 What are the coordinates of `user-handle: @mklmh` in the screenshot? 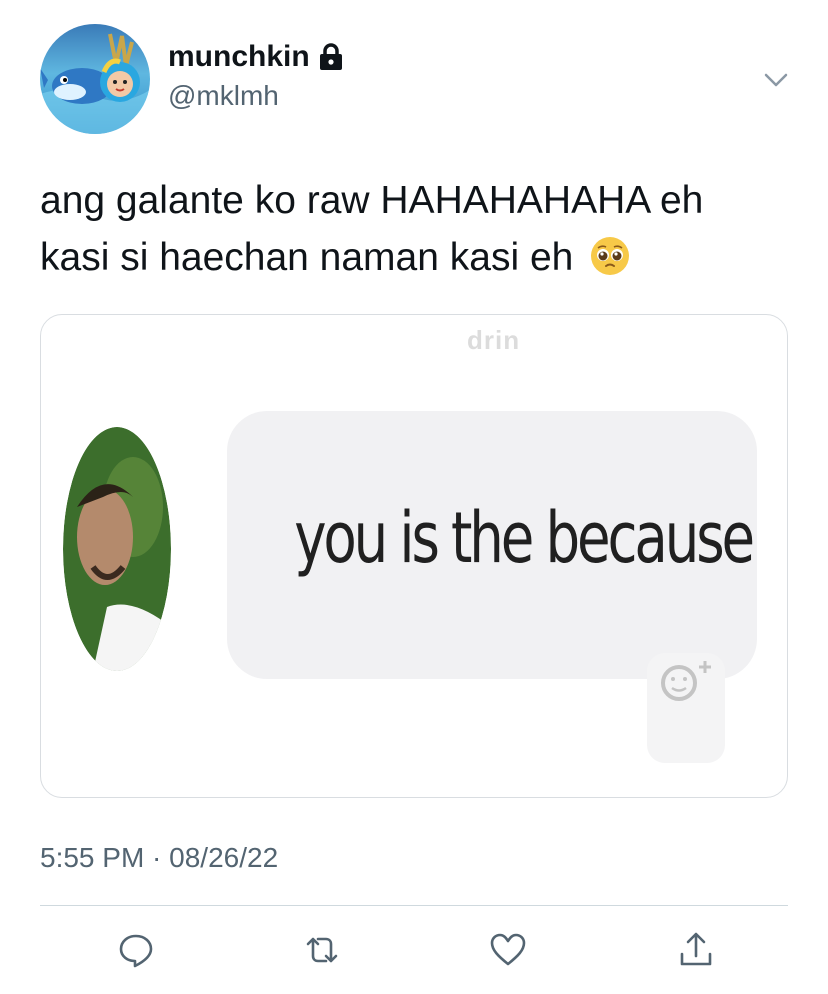 It's located at (223, 96).